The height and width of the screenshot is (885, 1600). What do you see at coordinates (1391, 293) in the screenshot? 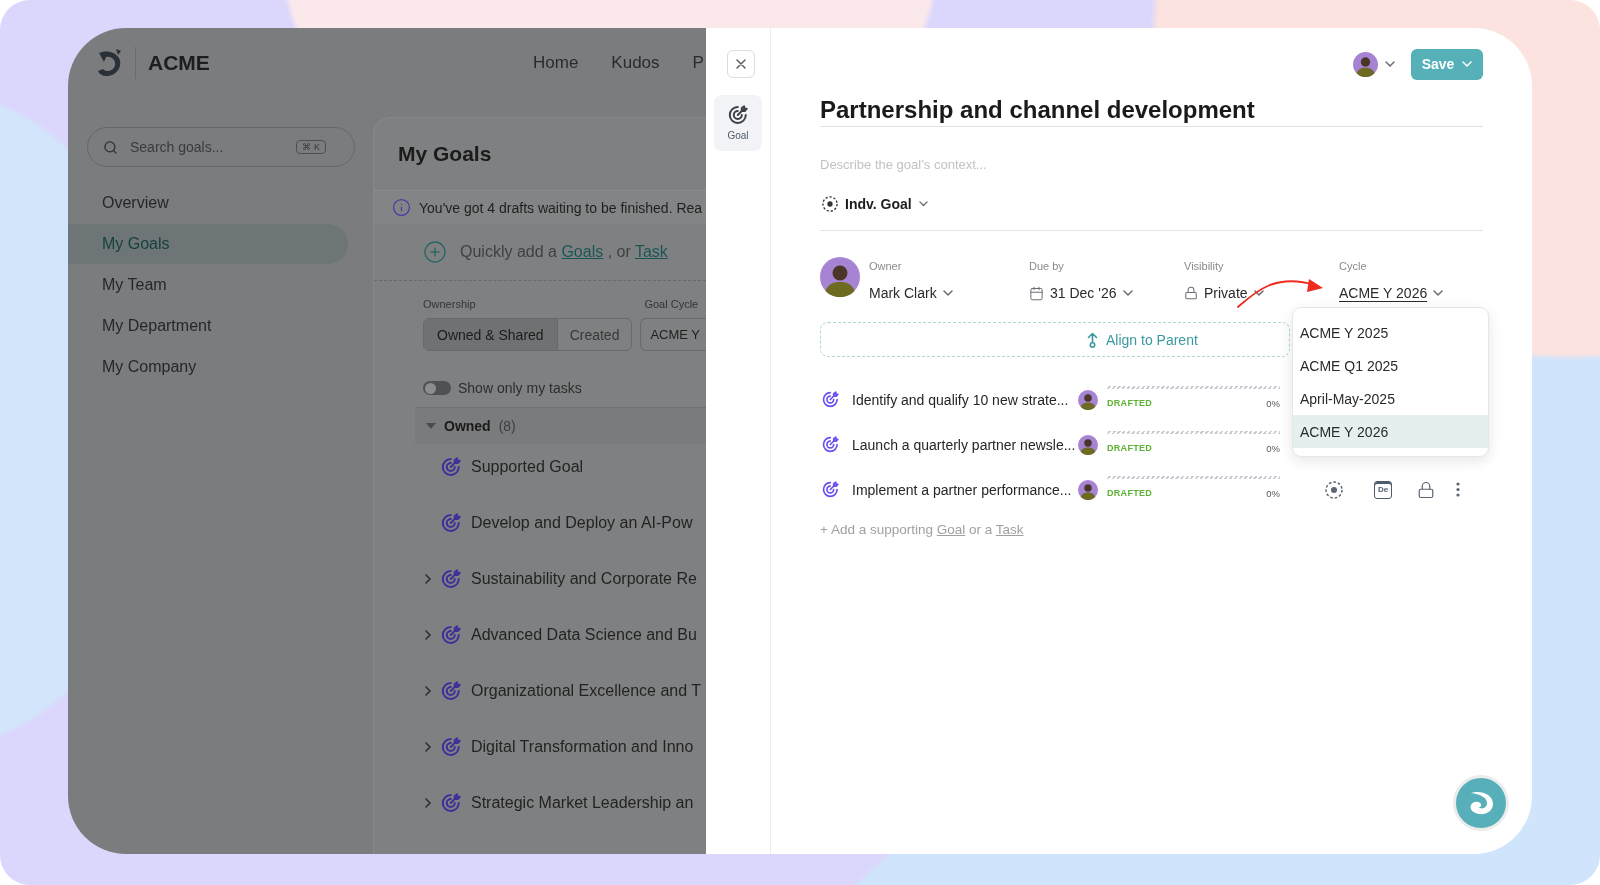
I see `field-dropdown: ACME Y 2026` at bounding box center [1391, 293].